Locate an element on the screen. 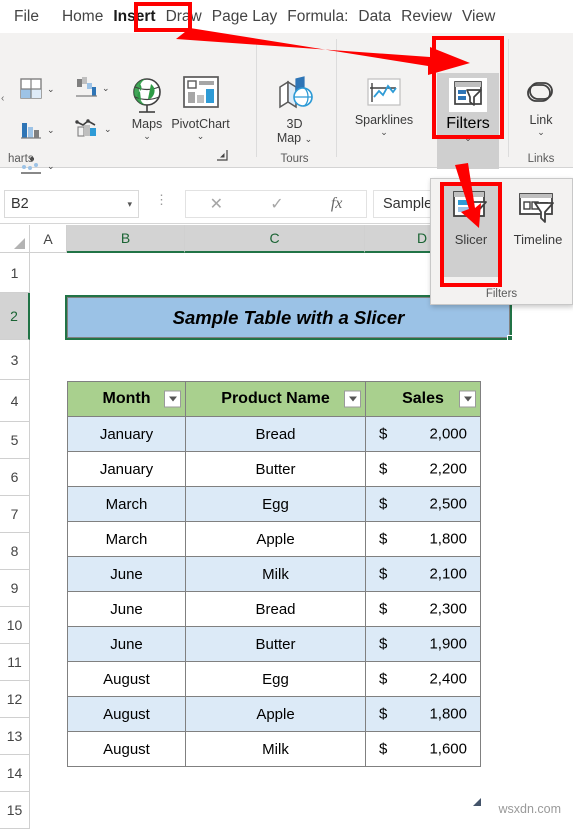 This screenshot has width=573, height=830. chart-type-combo-button: ⌄ is located at coordinates (92, 129).